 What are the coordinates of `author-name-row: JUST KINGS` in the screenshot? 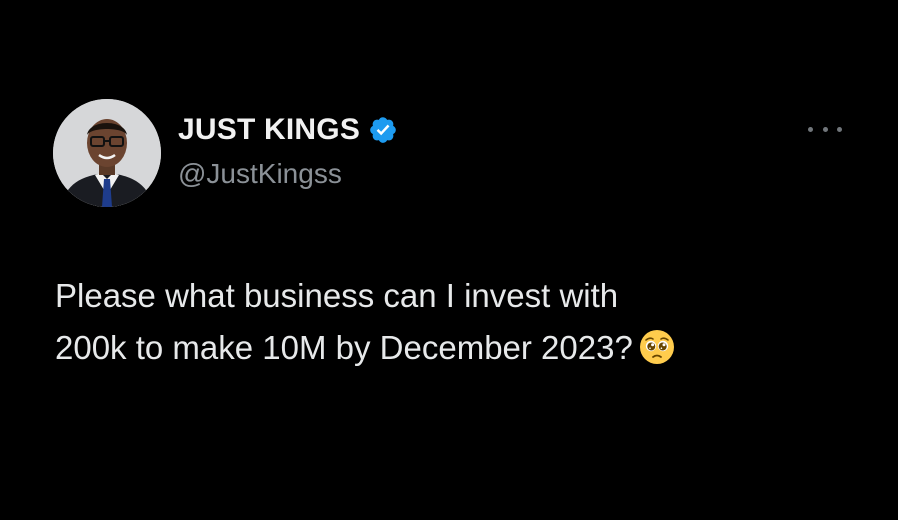 It's located at (288, 130).